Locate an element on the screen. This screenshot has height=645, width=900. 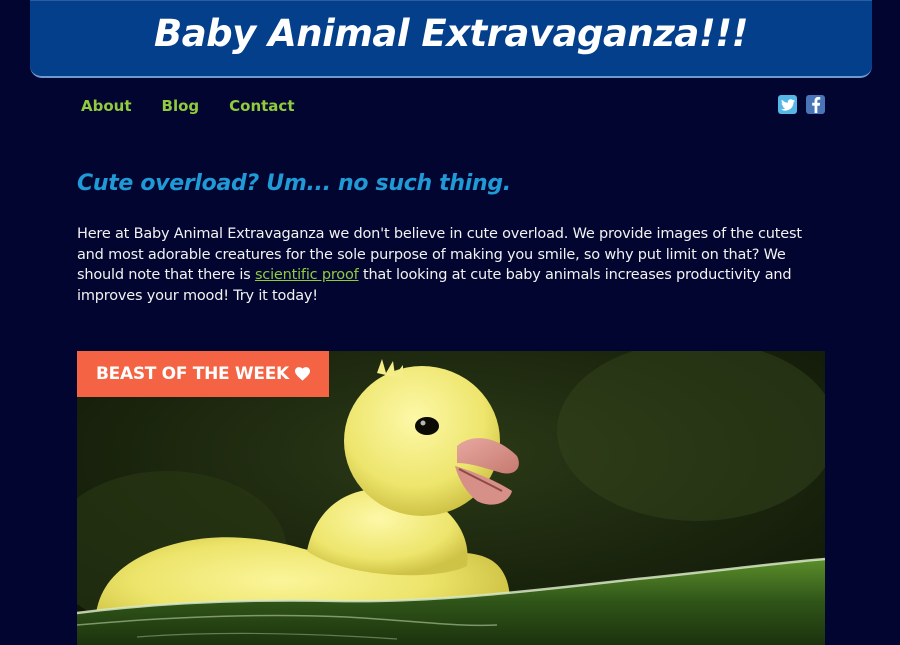
social-links is located at coordinates (801, 104).